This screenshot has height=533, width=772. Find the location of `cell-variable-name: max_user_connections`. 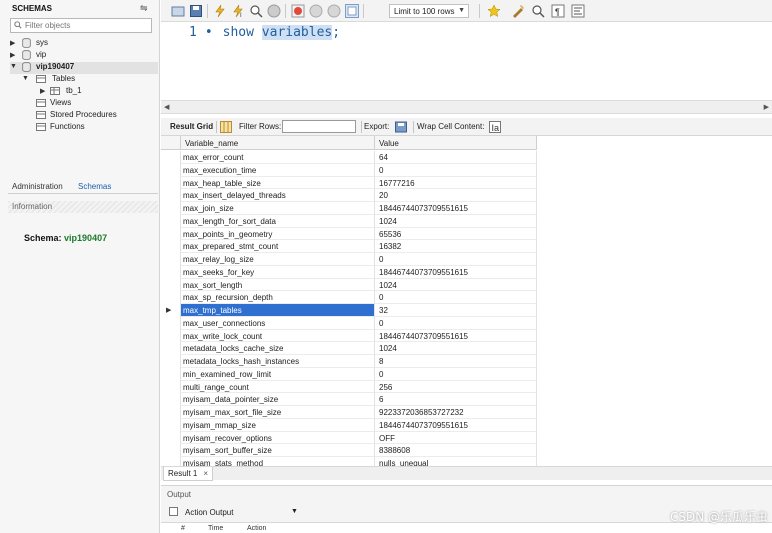

cell-variable-name: max_user_connections is located at coordinates (278, 323).